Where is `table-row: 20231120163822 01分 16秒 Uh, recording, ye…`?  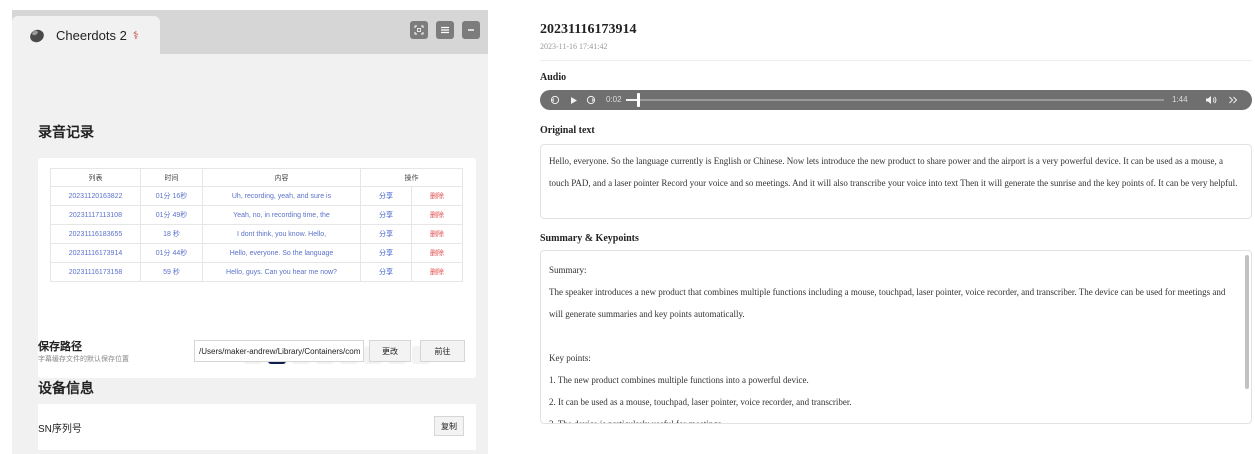 table-row: 20231120163822 01分 16秒 Uh, recording, ye… is located at coordinates (256, 196).